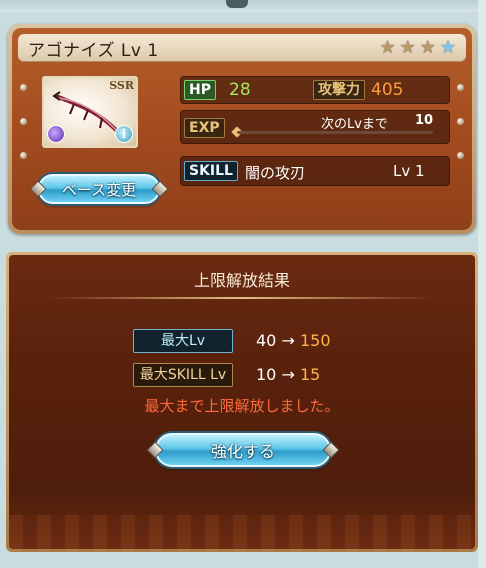 The height and width of the screenshot is (568, 486). I want to click on top-strip, so click(243, 6).